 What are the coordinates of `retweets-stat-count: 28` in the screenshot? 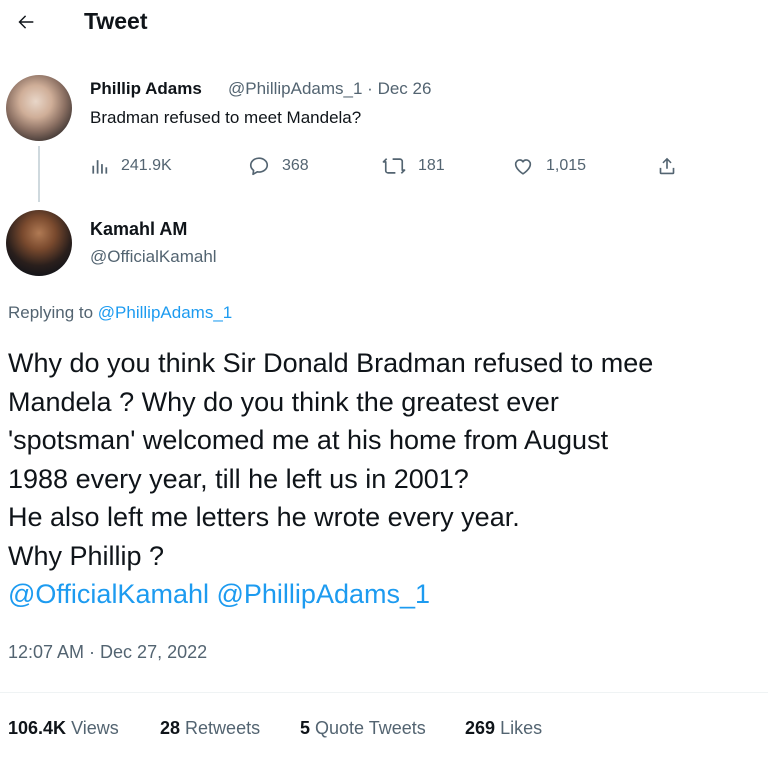 It's located at (170, 728).